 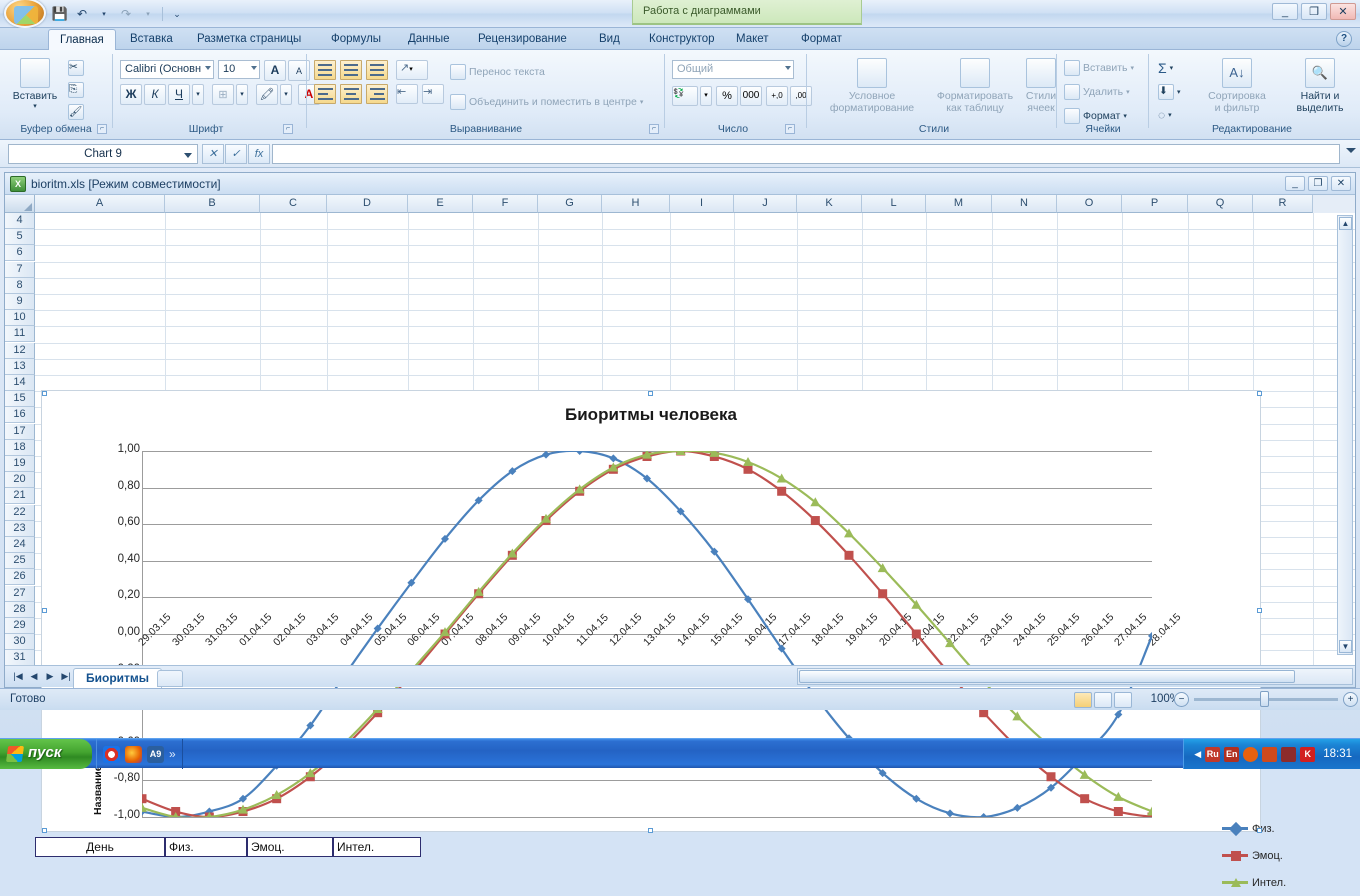 What do you see at coordinates (377, 94) in the screenshot?
I see `align-right-icon` at bounding box center [377, 94].